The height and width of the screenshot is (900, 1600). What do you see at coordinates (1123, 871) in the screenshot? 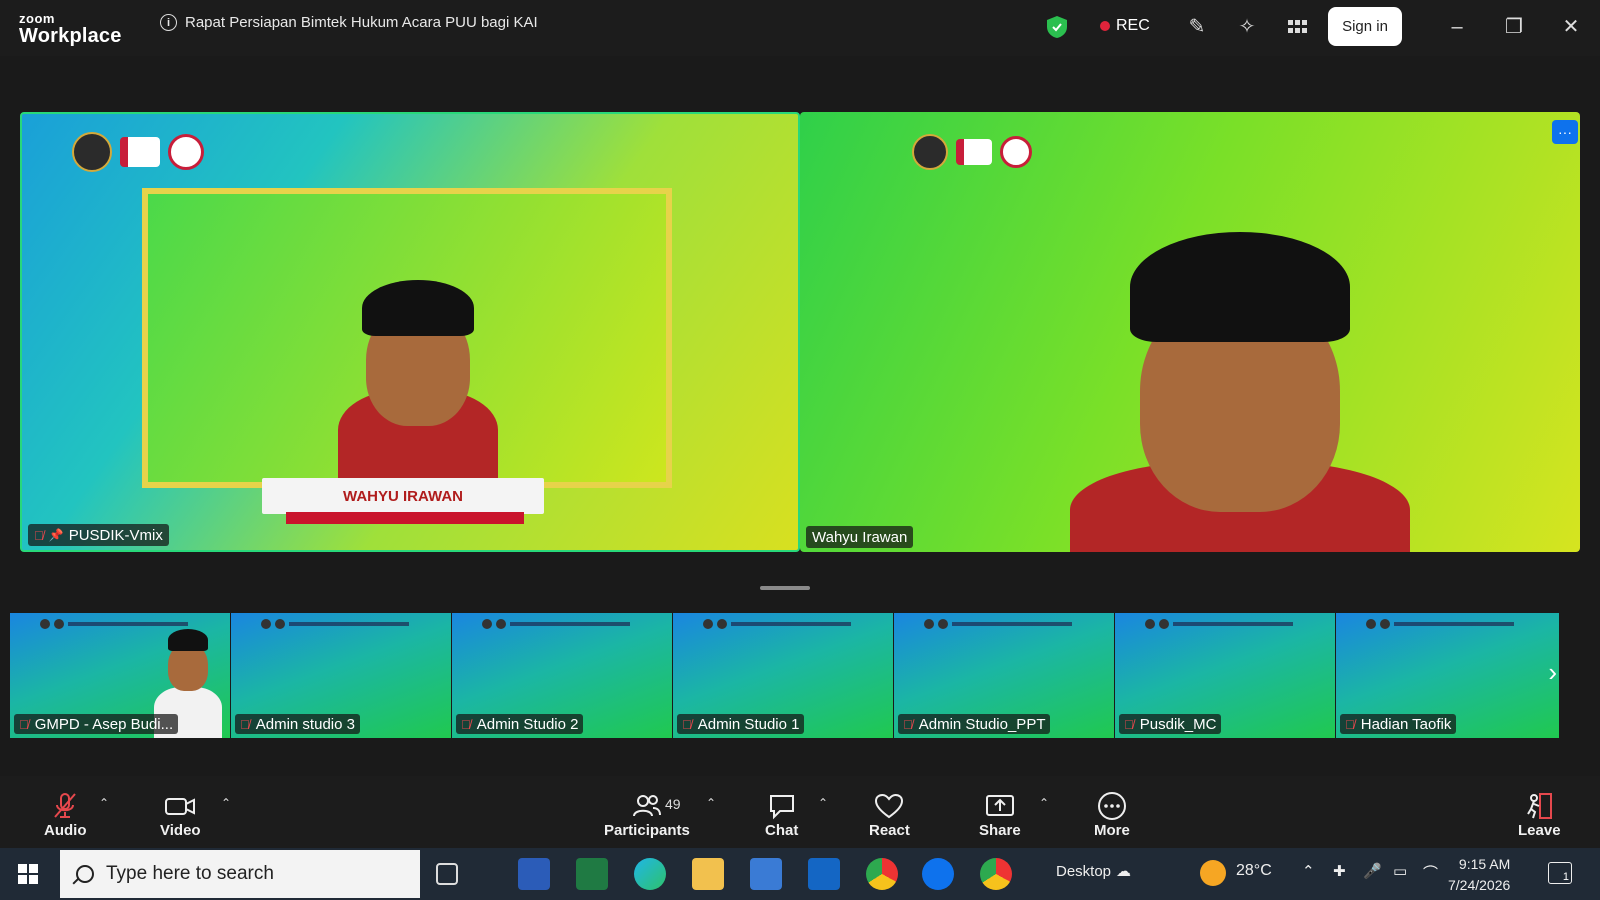
I see `onedrive-icon: ☁` at bounding box center [1123, 871].